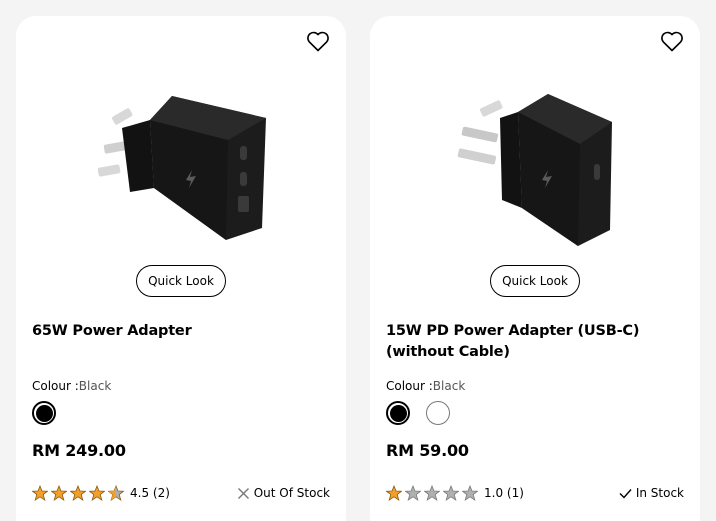 The image size is (716, 521). What do you see at coordinates (243, 493) in the screenshot?
I see `close-icon` at bounding box center [243, 493].